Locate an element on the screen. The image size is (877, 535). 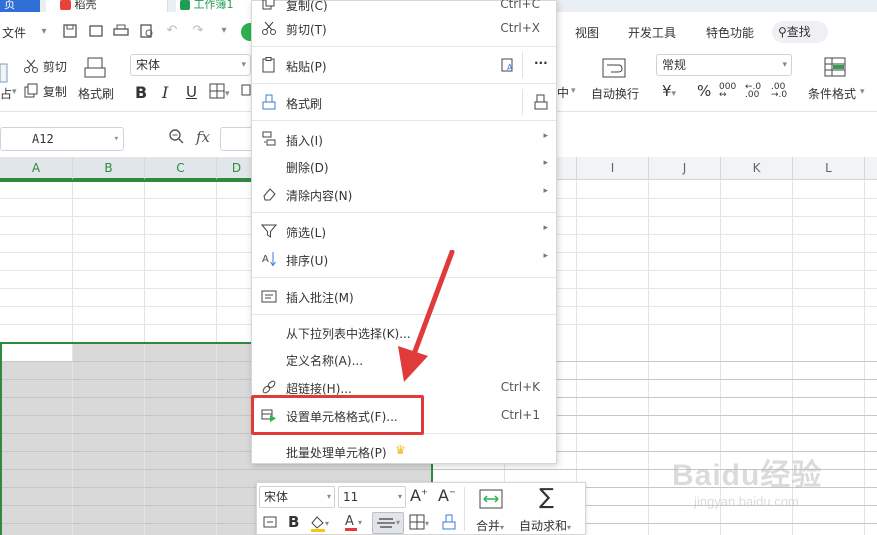
fx-icon: fx is located at coordinates (203, 137).